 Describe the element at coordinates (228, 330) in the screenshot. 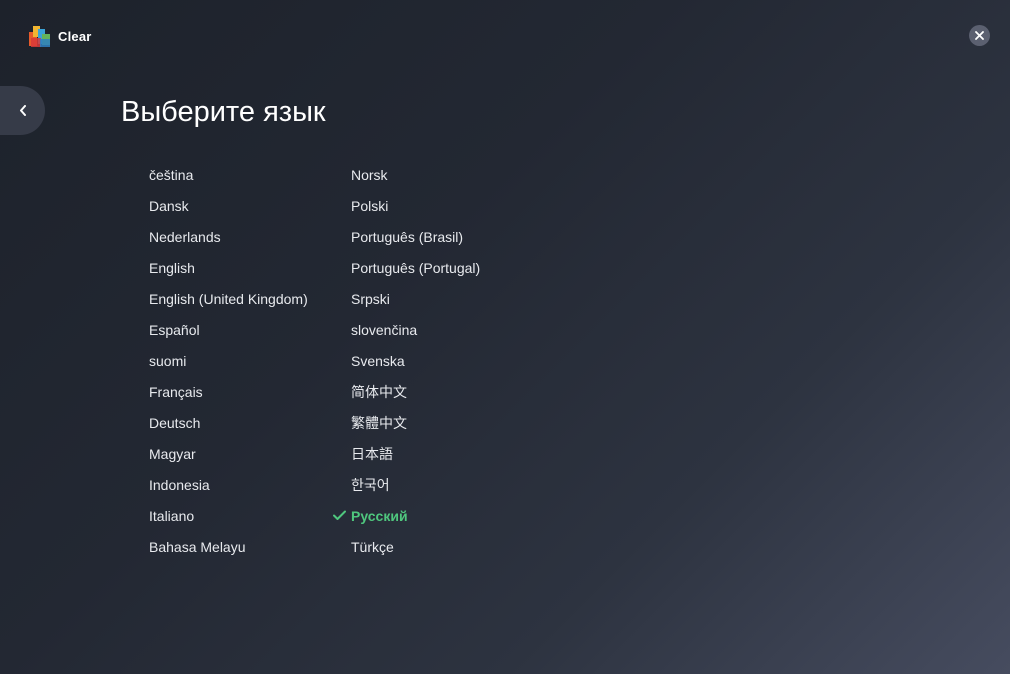

I see `language-option: Español` at that location.